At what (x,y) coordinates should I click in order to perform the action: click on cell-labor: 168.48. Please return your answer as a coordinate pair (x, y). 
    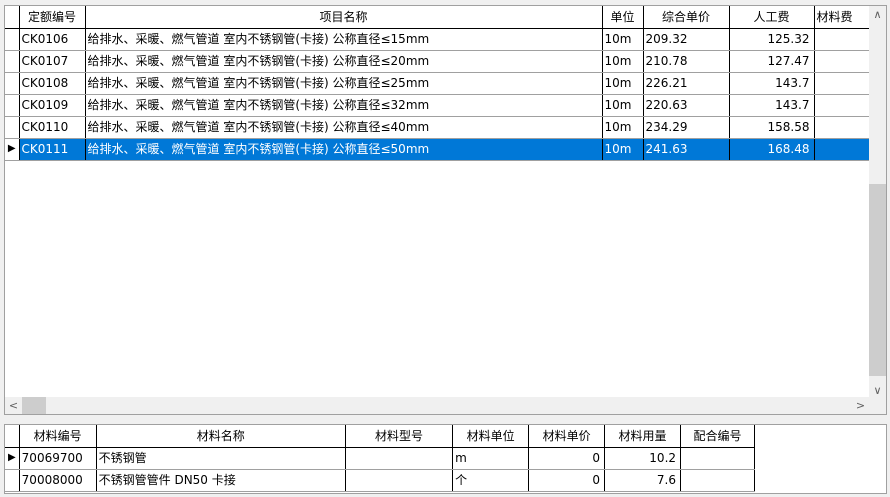
    Looking at the image, I should click on (772, 149).